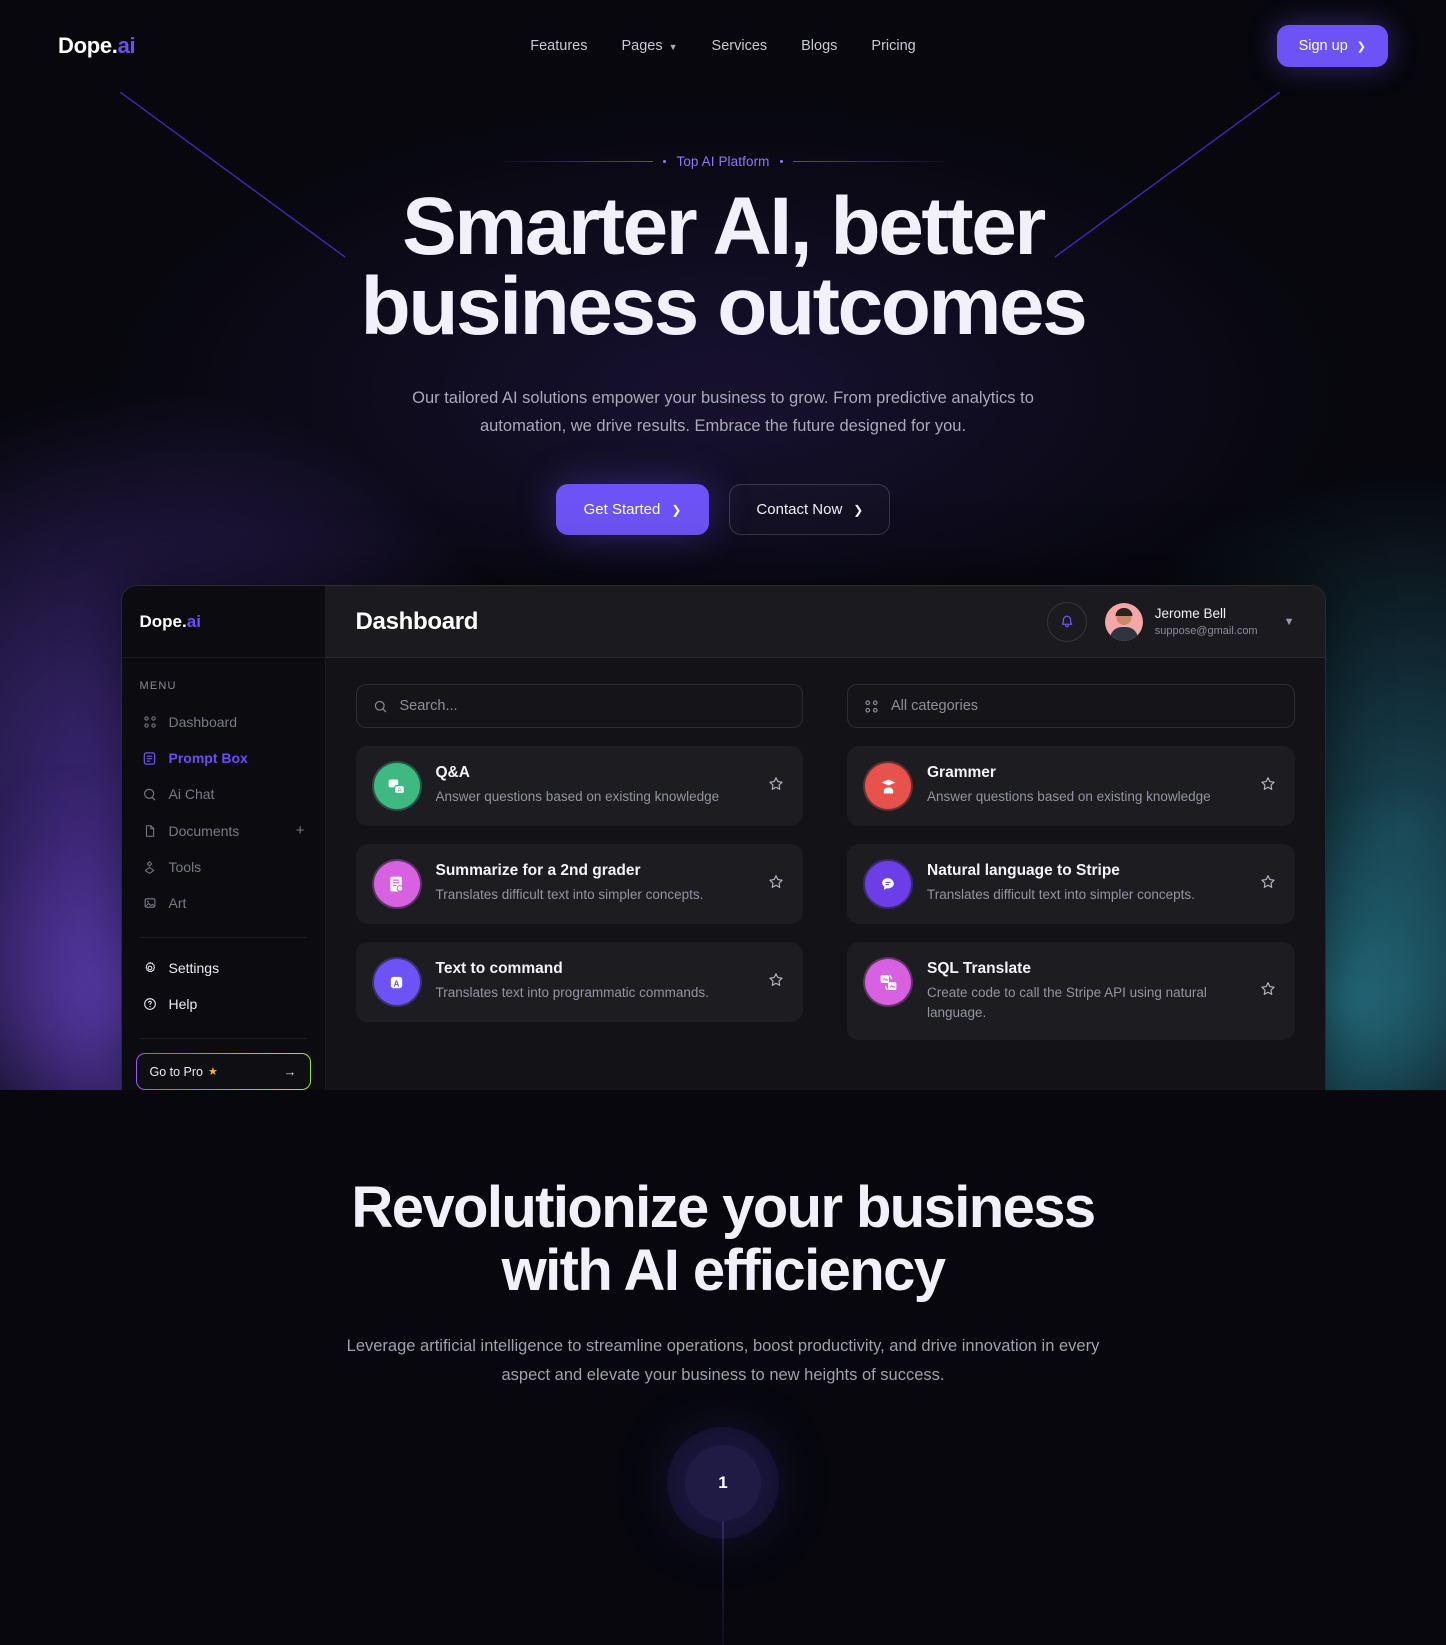 This screenshot has height=1645, width=1446. What do you see at coordinates (176, 1071) in the screenshot?
I see `go-to-pro-label: Go to Pro` at bounding box center [176, 1071].